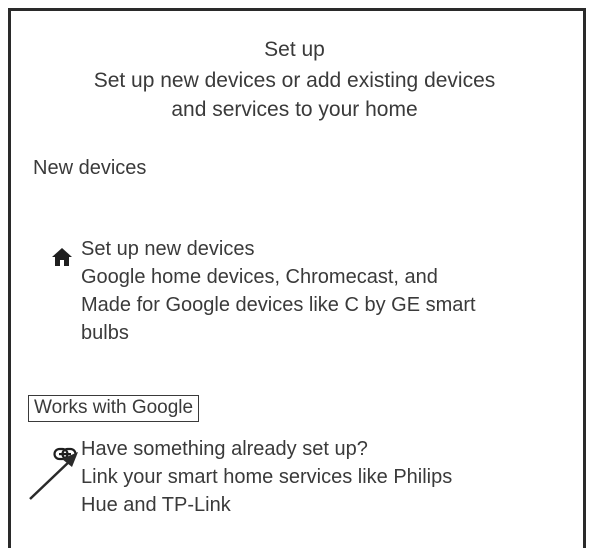  Describe the element at coordinates (156, 505) in the screenshot. I see `link-services-desc-2: Hue and TP-Link` at that location.